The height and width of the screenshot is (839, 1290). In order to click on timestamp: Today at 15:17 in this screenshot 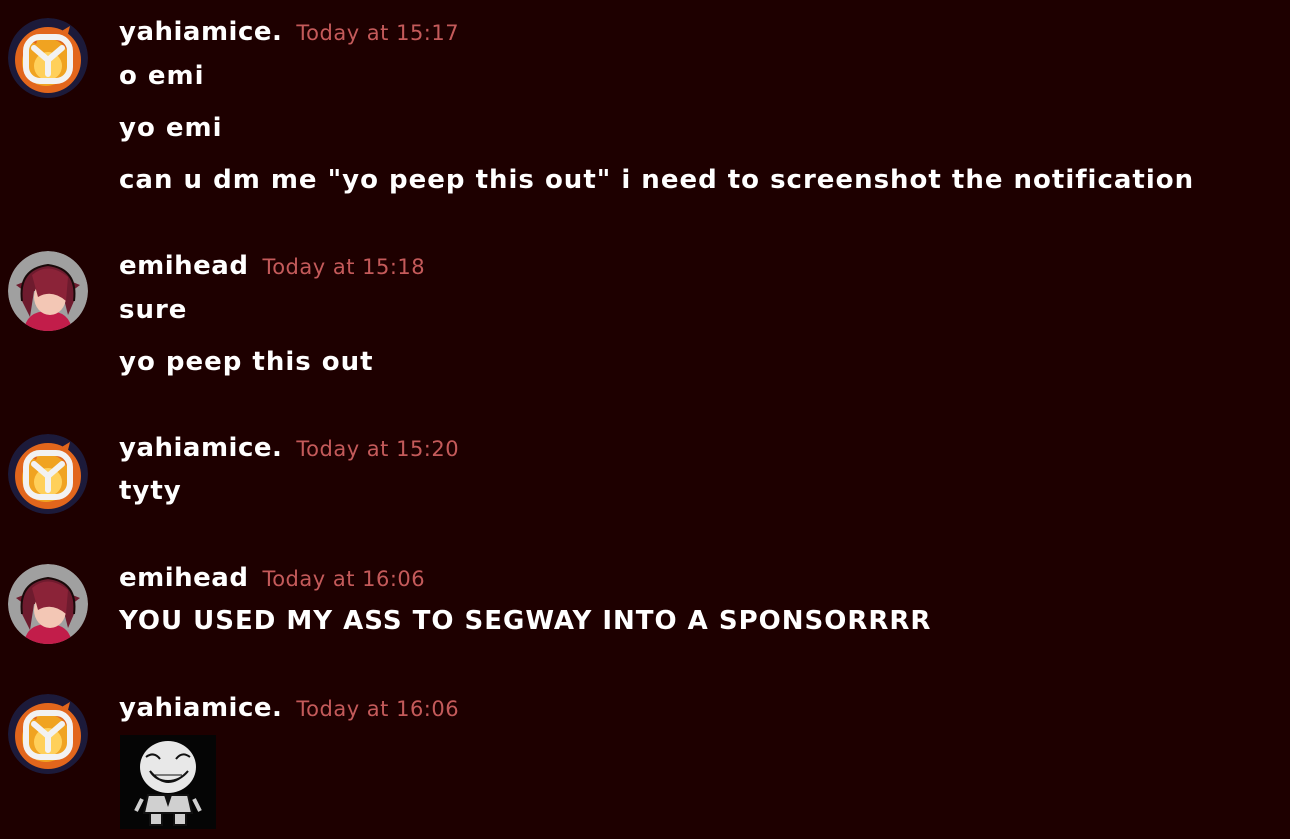, I will do `click(377, 33)`.